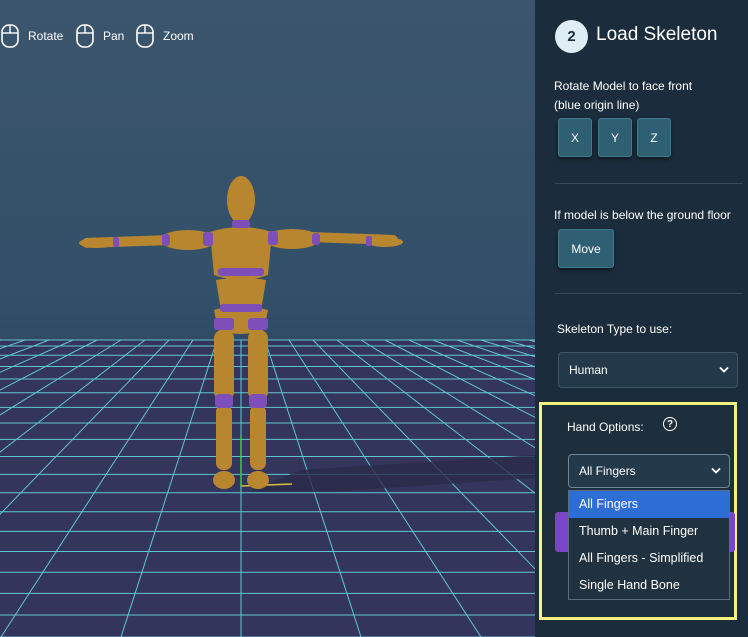 The height and width of the screenshot is (637, 748). Describe the element at coordinates (649, 585) in the screenshot. I see `hand-option-single-hand-bone: Single Hand Bone` at that location.